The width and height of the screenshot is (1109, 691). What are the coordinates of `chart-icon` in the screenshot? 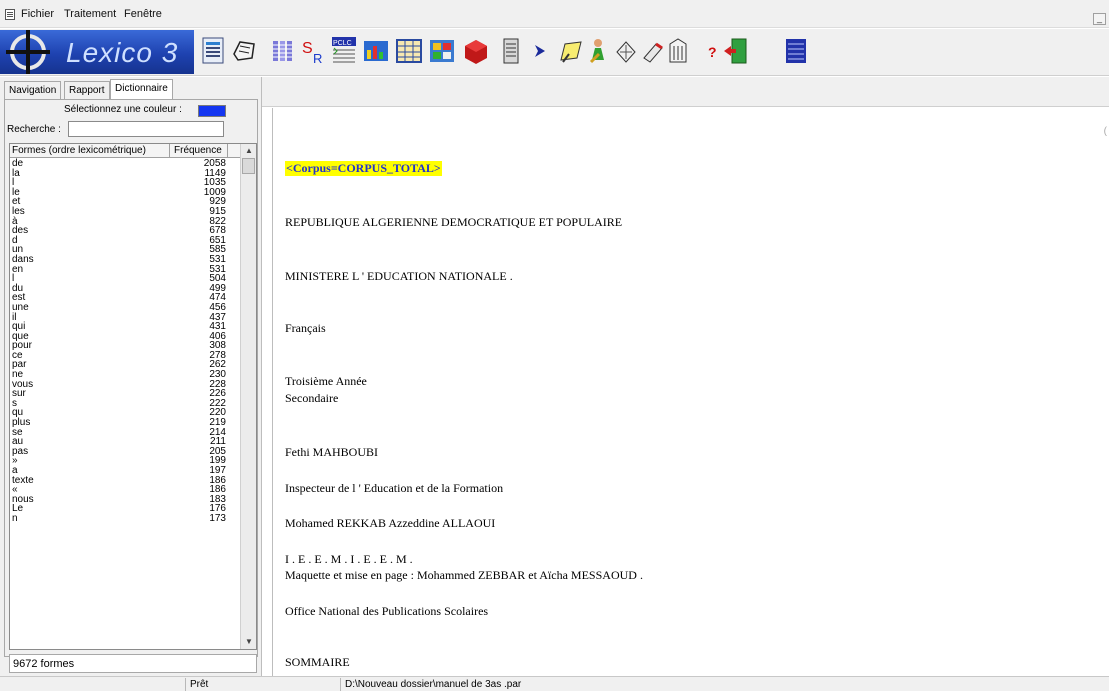 It's located at (376, 51).